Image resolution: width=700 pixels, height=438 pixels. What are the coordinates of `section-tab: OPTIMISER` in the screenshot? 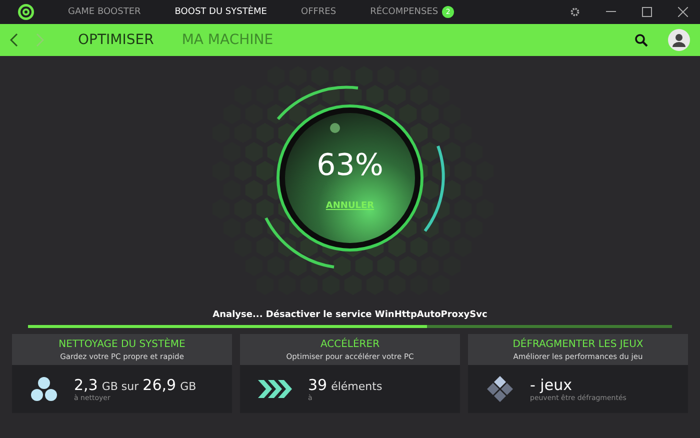 It's located at (116, 40).